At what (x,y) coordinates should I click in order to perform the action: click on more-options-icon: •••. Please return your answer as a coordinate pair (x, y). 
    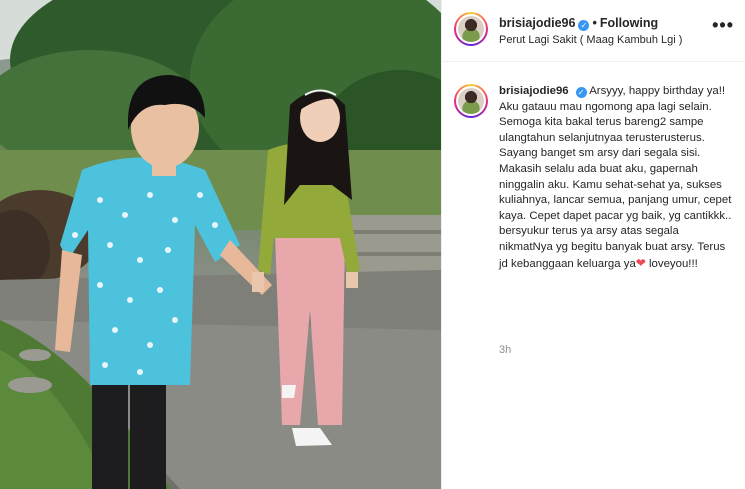
    Looking at the image, I should click on (723, 25).